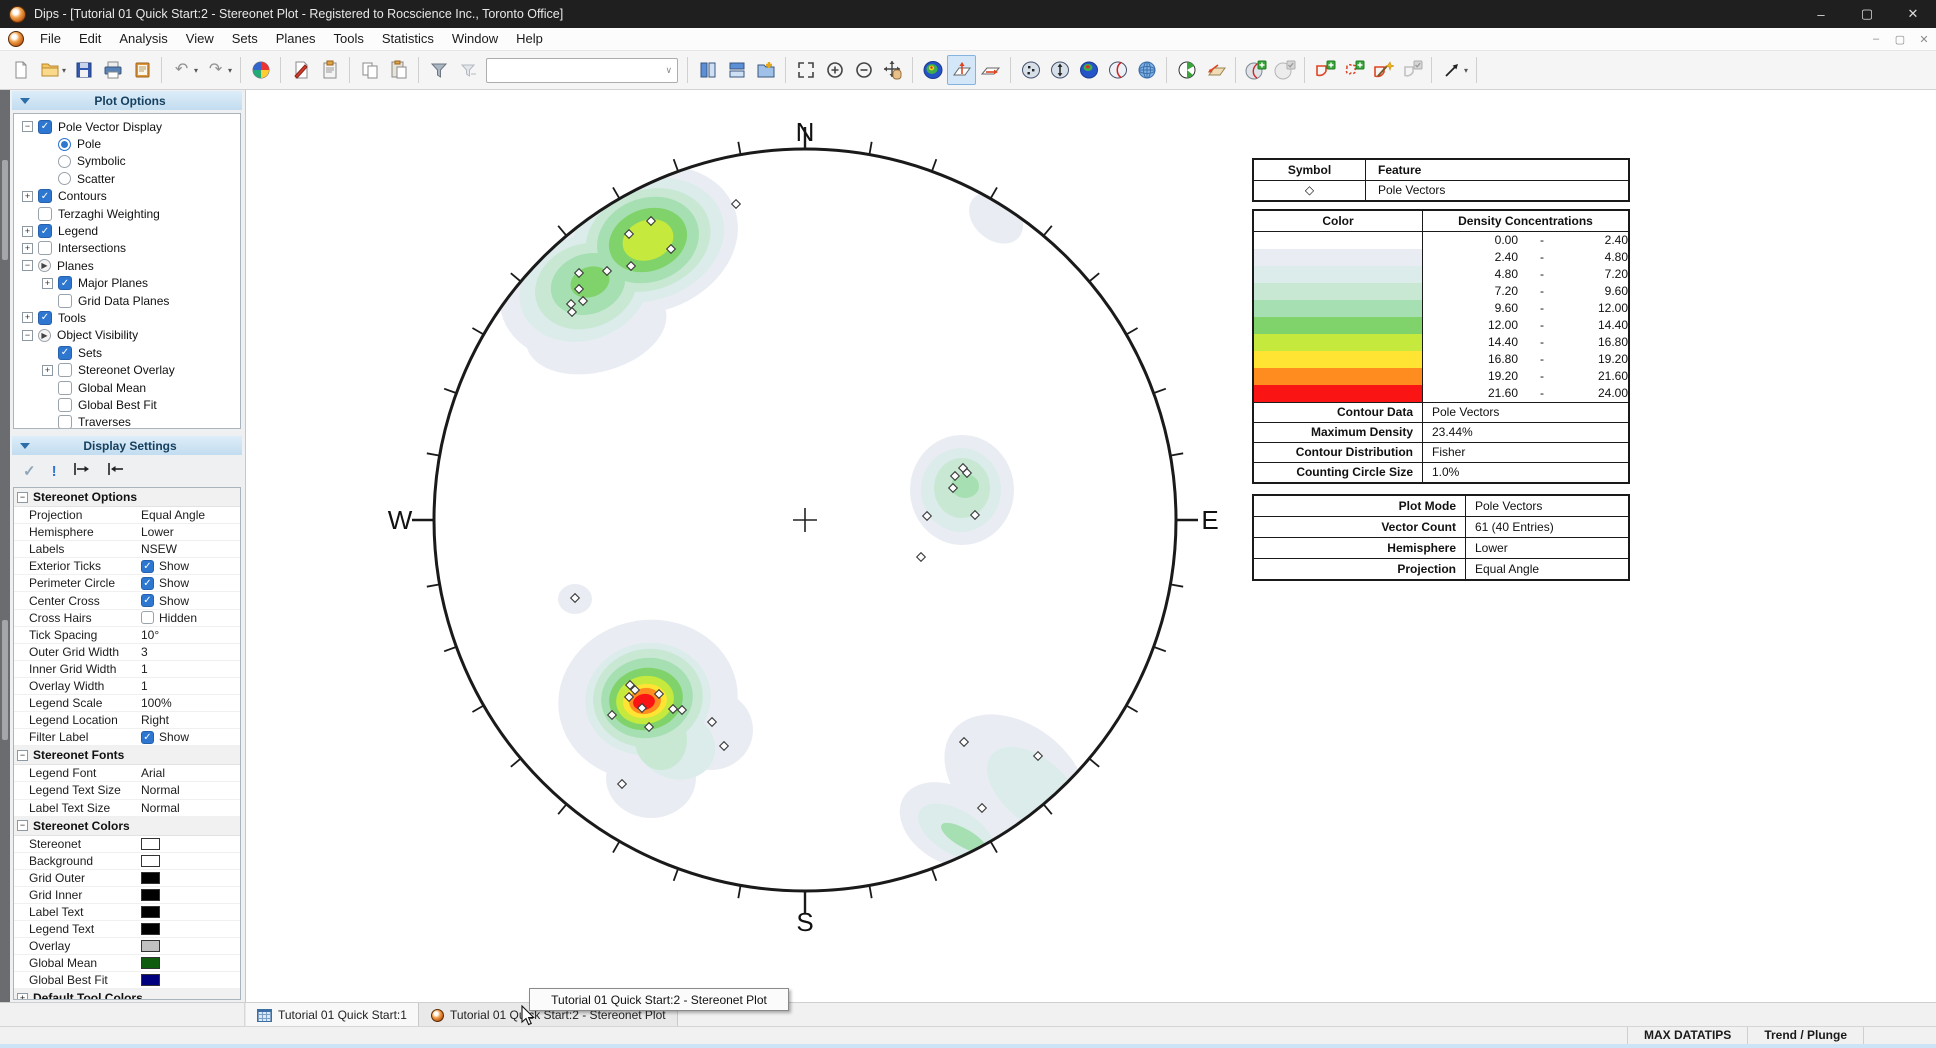 The image size is (1936, 1048). What do you see at coordinates (190, 652) in the screenshot?
I see `property-value: 3` at bounding box center [190, 652].